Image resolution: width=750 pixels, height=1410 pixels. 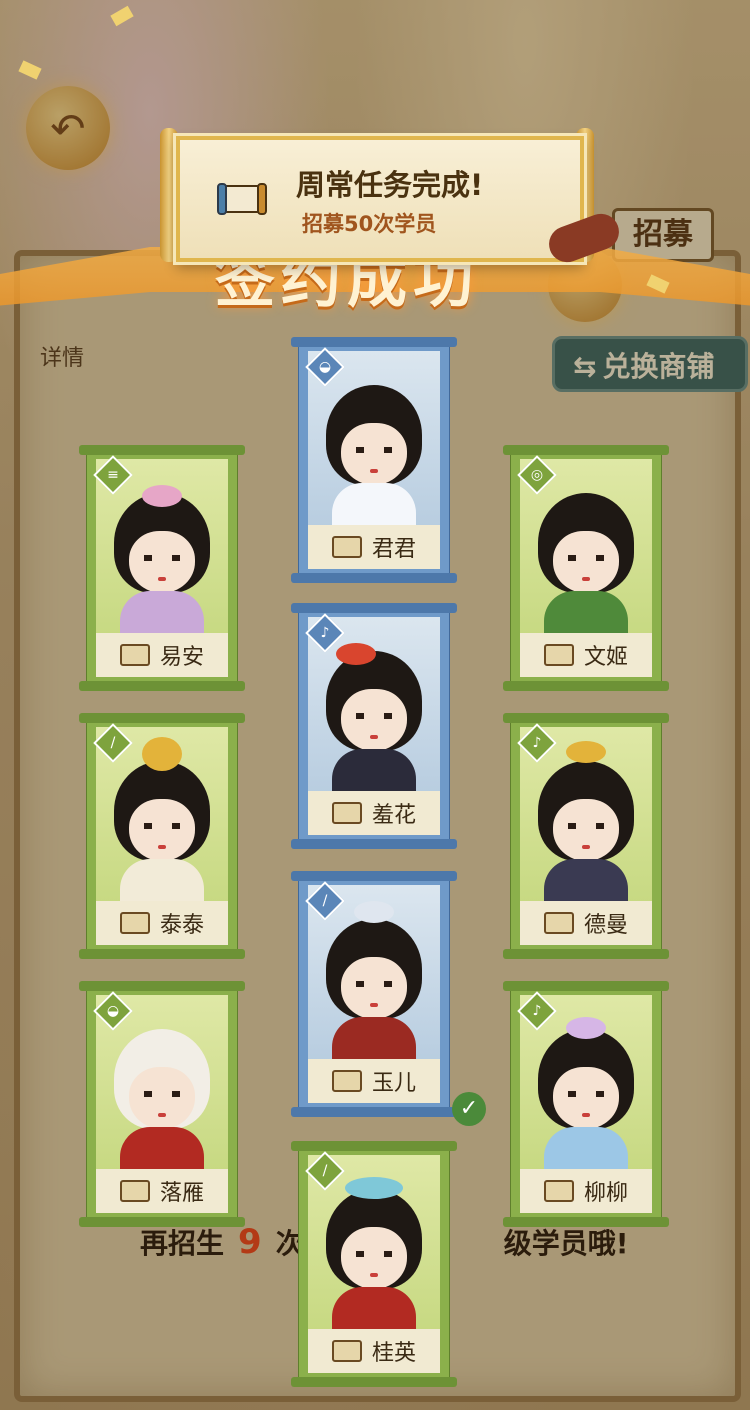 I want to click on student-card: ◒ 落雁, so click(x=162, y=1104).